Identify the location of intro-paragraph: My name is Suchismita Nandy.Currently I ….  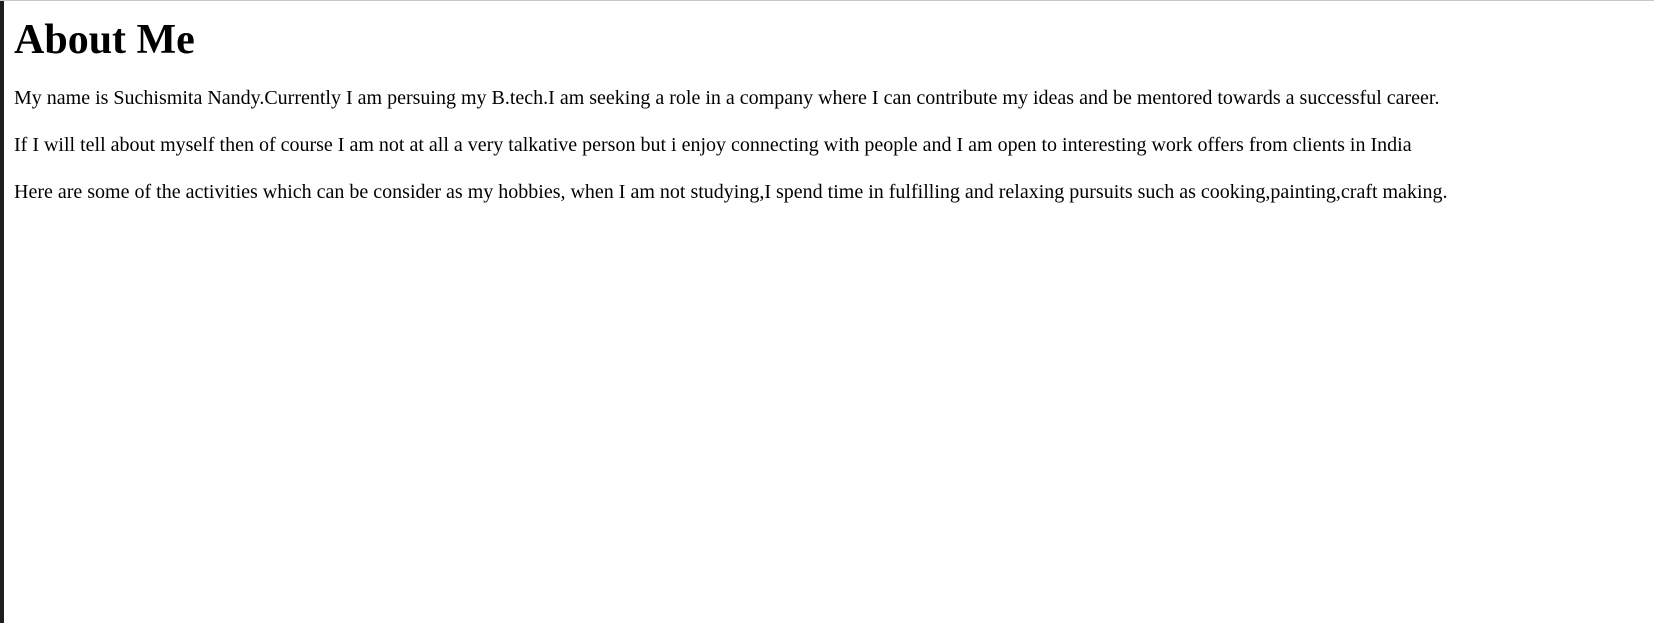
(727, 98).